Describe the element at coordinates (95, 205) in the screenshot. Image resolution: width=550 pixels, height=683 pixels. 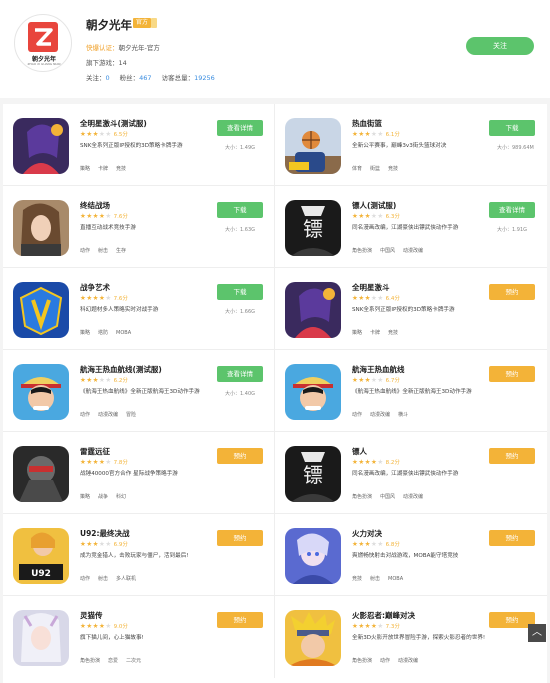
I see `game-title: 终结战场` at that location.